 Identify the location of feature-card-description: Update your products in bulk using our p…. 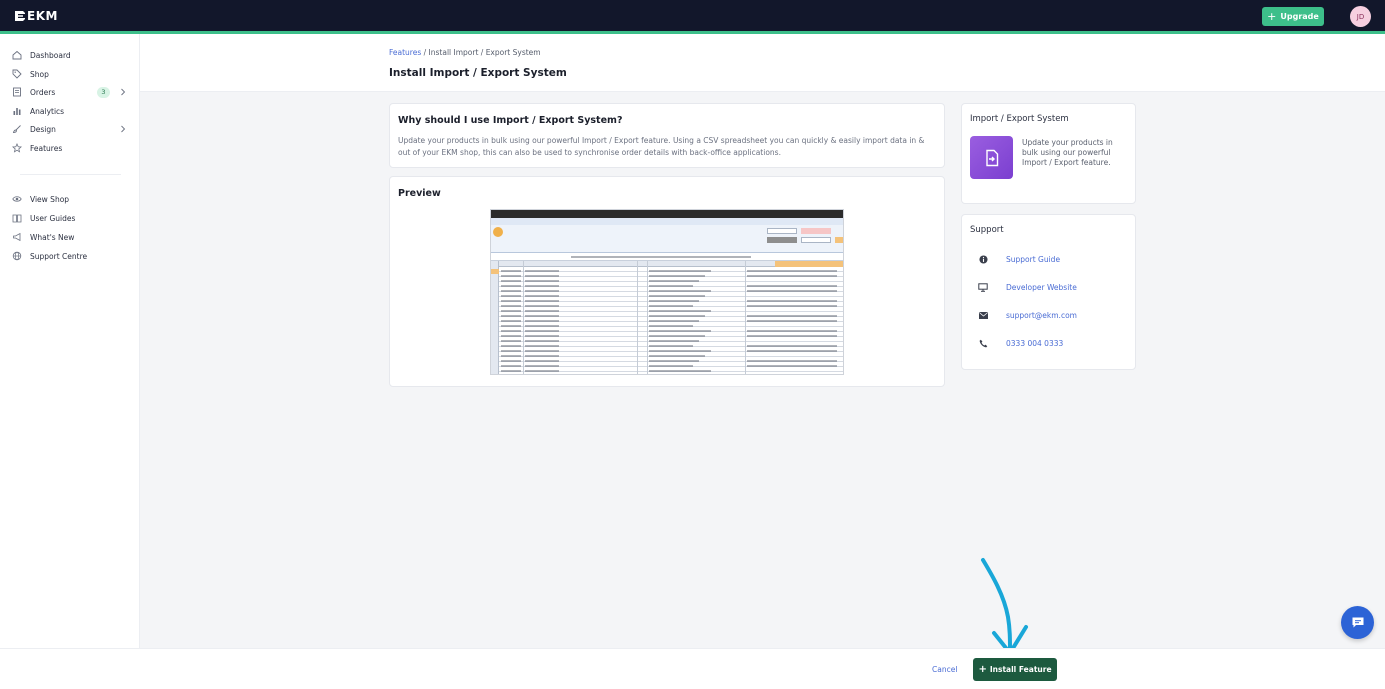
(1067, 152).